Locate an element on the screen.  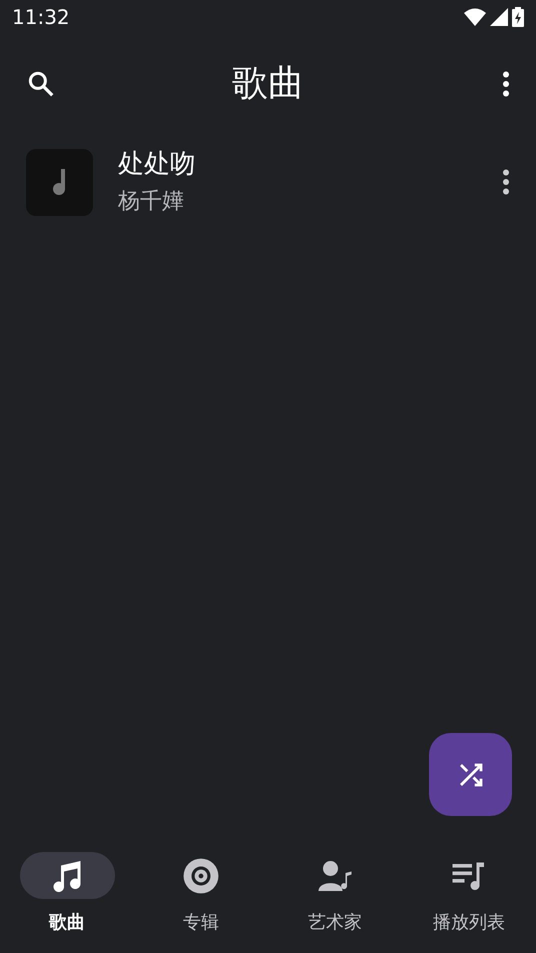
nav-tab: 播放列表 is located at coordinates (469, 894).